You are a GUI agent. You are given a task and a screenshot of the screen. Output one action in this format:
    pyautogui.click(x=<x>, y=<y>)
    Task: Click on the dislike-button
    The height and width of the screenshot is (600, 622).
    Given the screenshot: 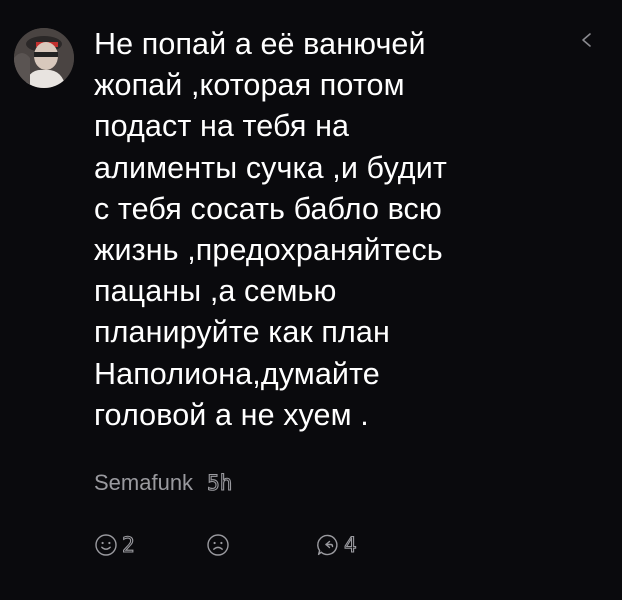 What is the action you would take?
    pyautogui.click(x=218, y=545)
    